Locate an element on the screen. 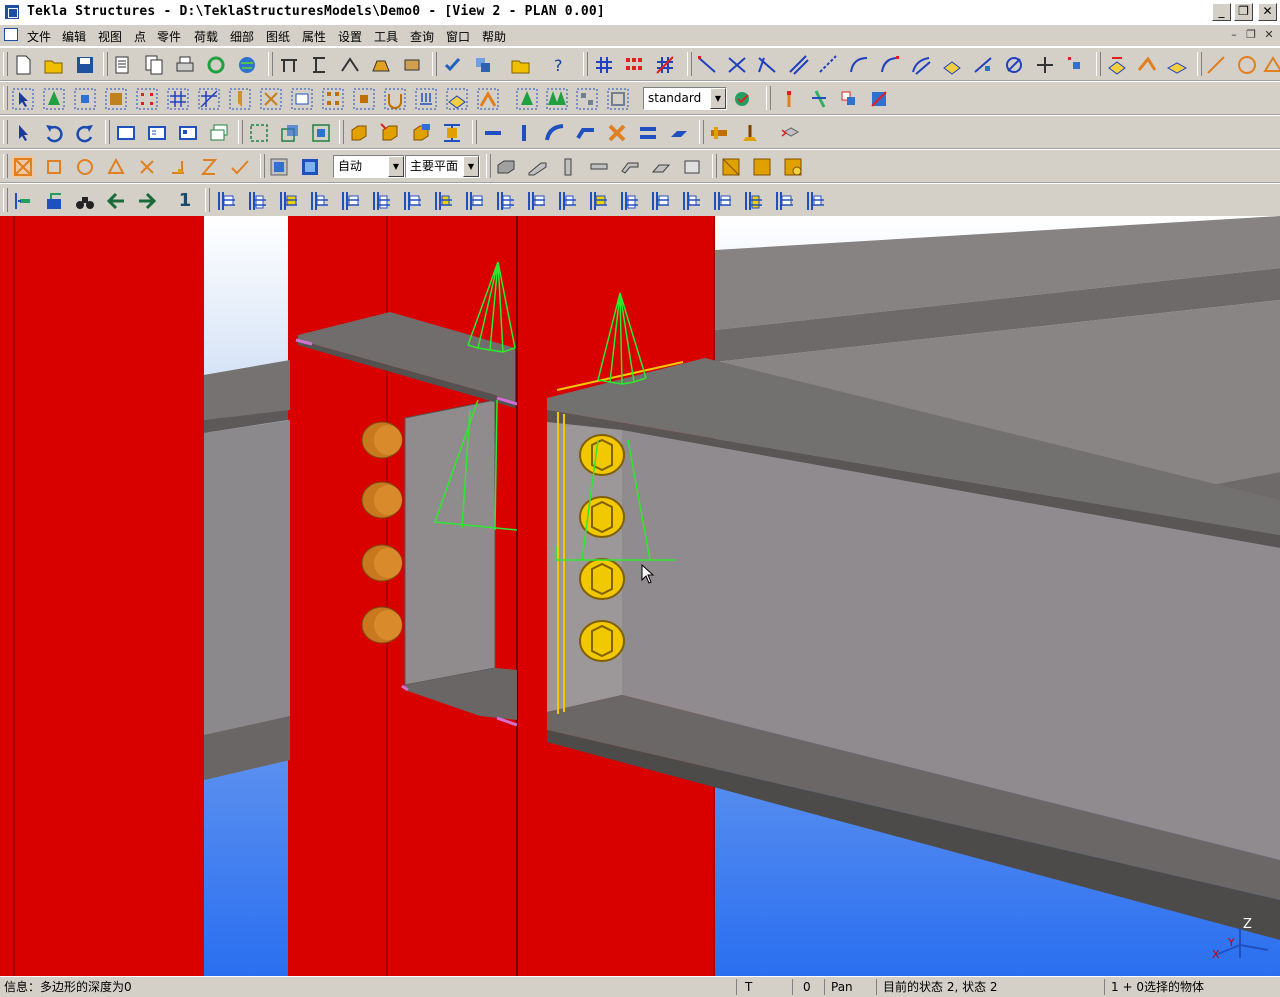 This screenshot has width=1280, height=997. select-plane-icon is located at coordinates (457, 99).